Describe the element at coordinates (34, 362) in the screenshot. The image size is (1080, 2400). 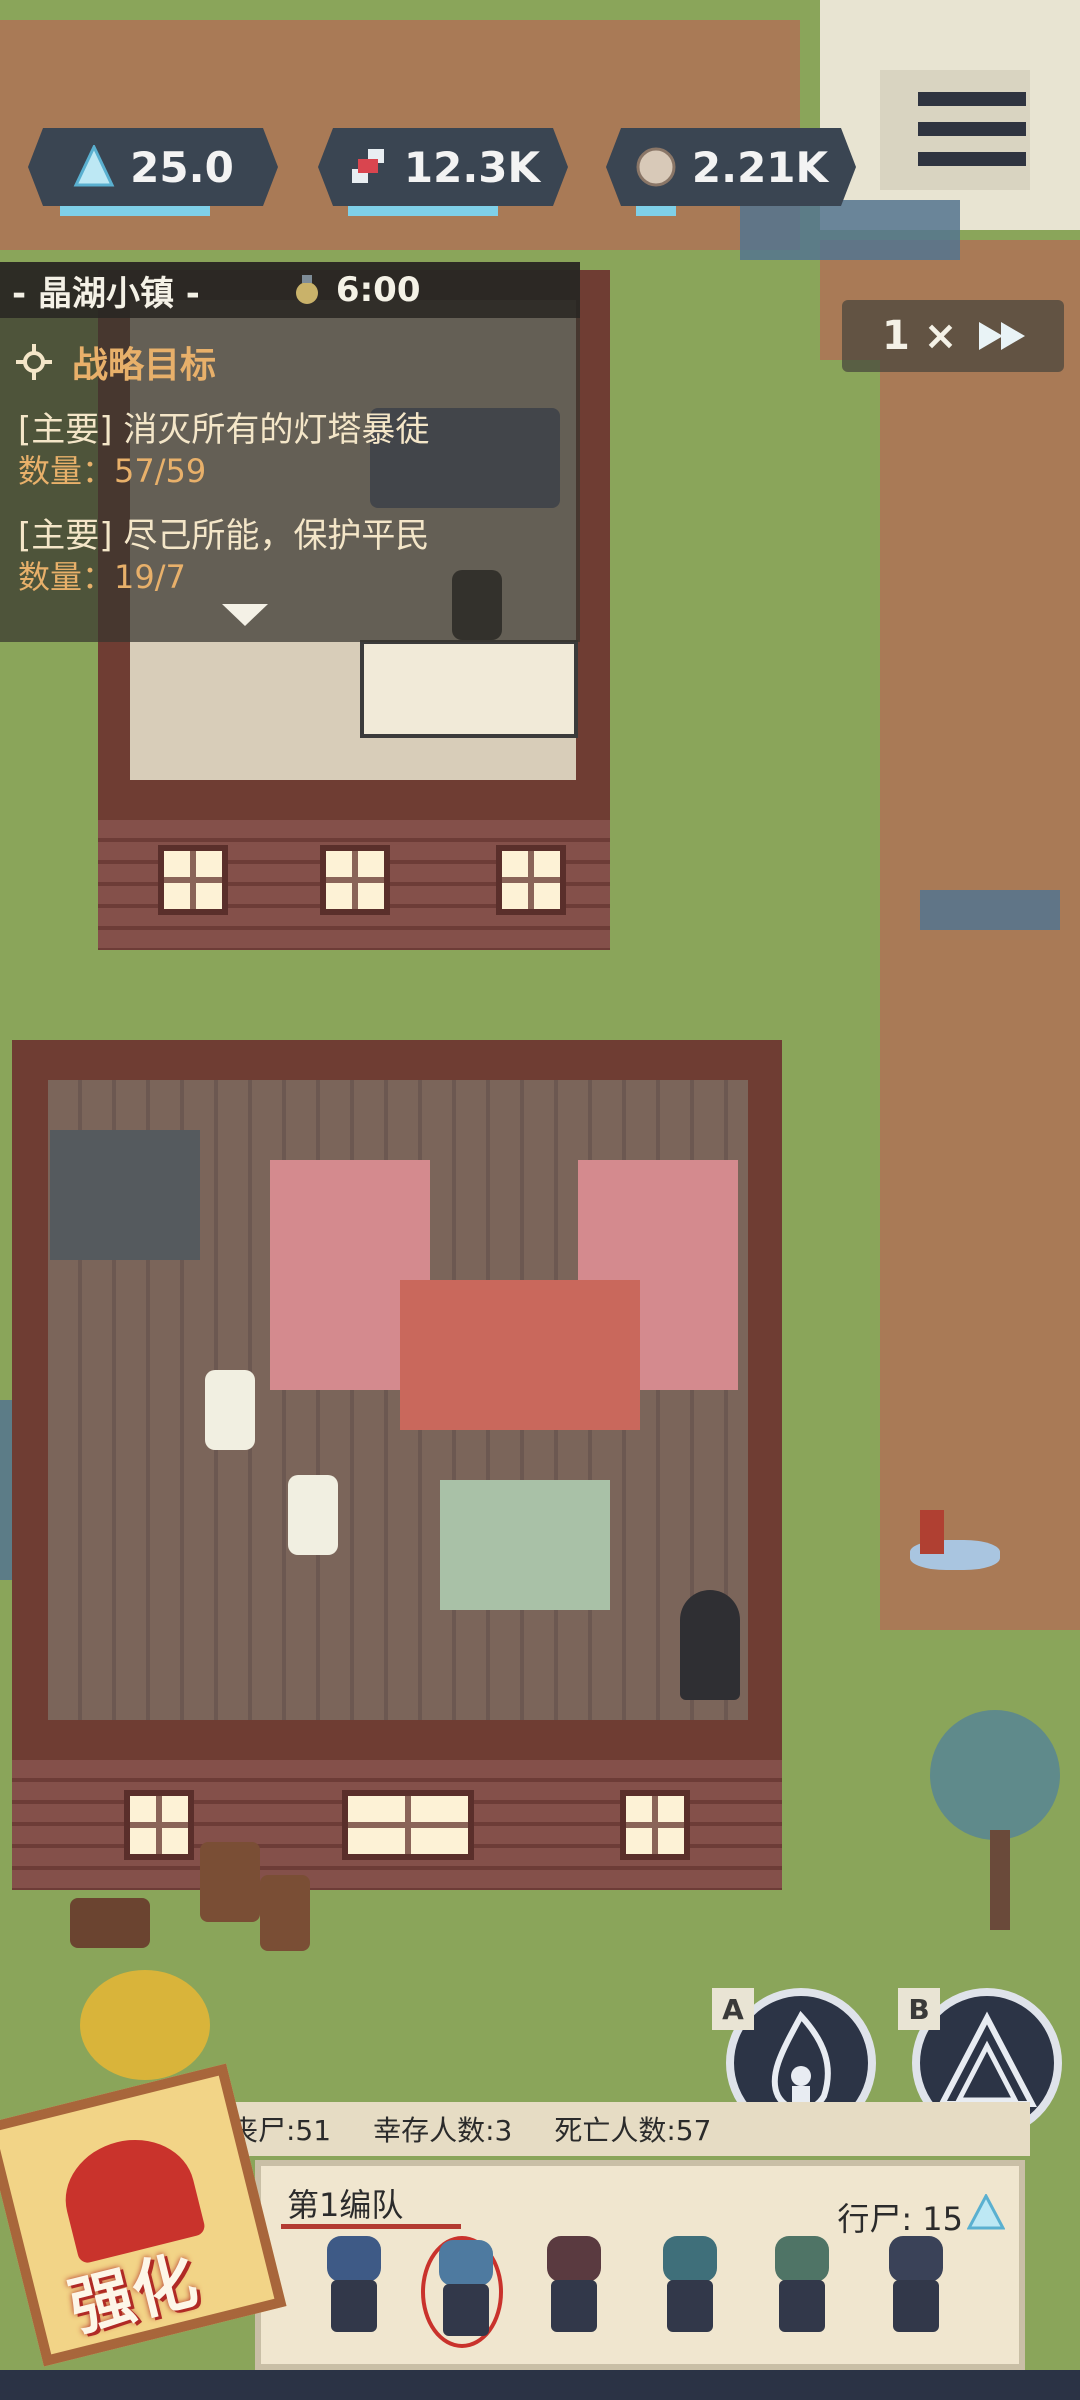
I see `target-icon` at that location.